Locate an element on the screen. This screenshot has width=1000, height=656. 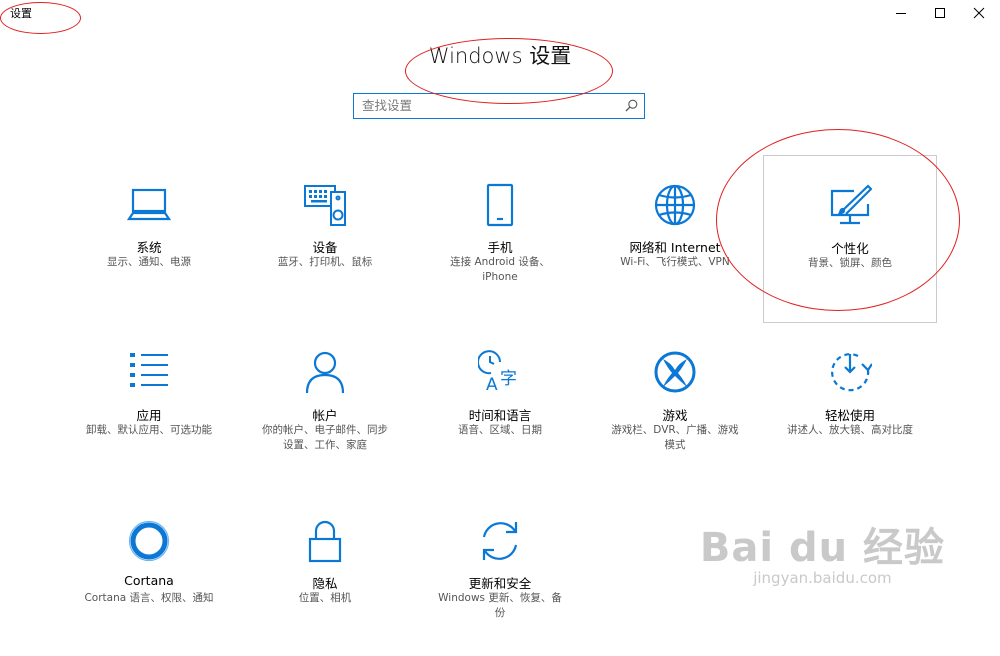
tile-description: Windows 更新、恢复、备份 is located at coordinates (500, 605).